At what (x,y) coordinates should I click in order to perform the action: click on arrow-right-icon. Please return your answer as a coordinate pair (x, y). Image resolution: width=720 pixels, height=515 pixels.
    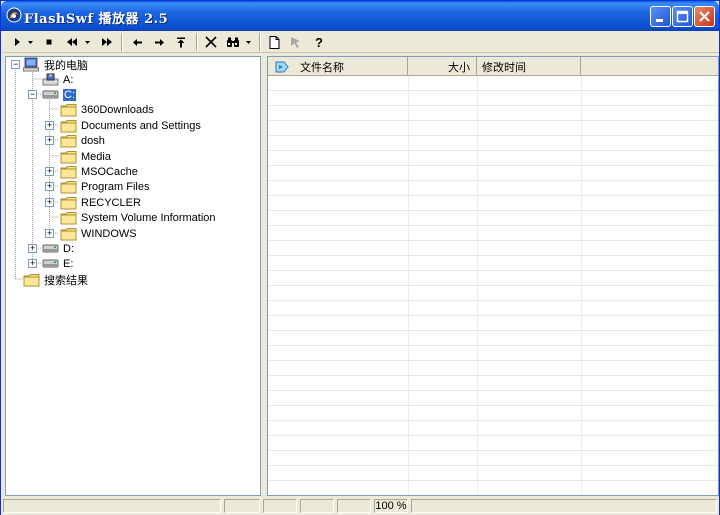
    Looking at the image, I should click on (159, 42).